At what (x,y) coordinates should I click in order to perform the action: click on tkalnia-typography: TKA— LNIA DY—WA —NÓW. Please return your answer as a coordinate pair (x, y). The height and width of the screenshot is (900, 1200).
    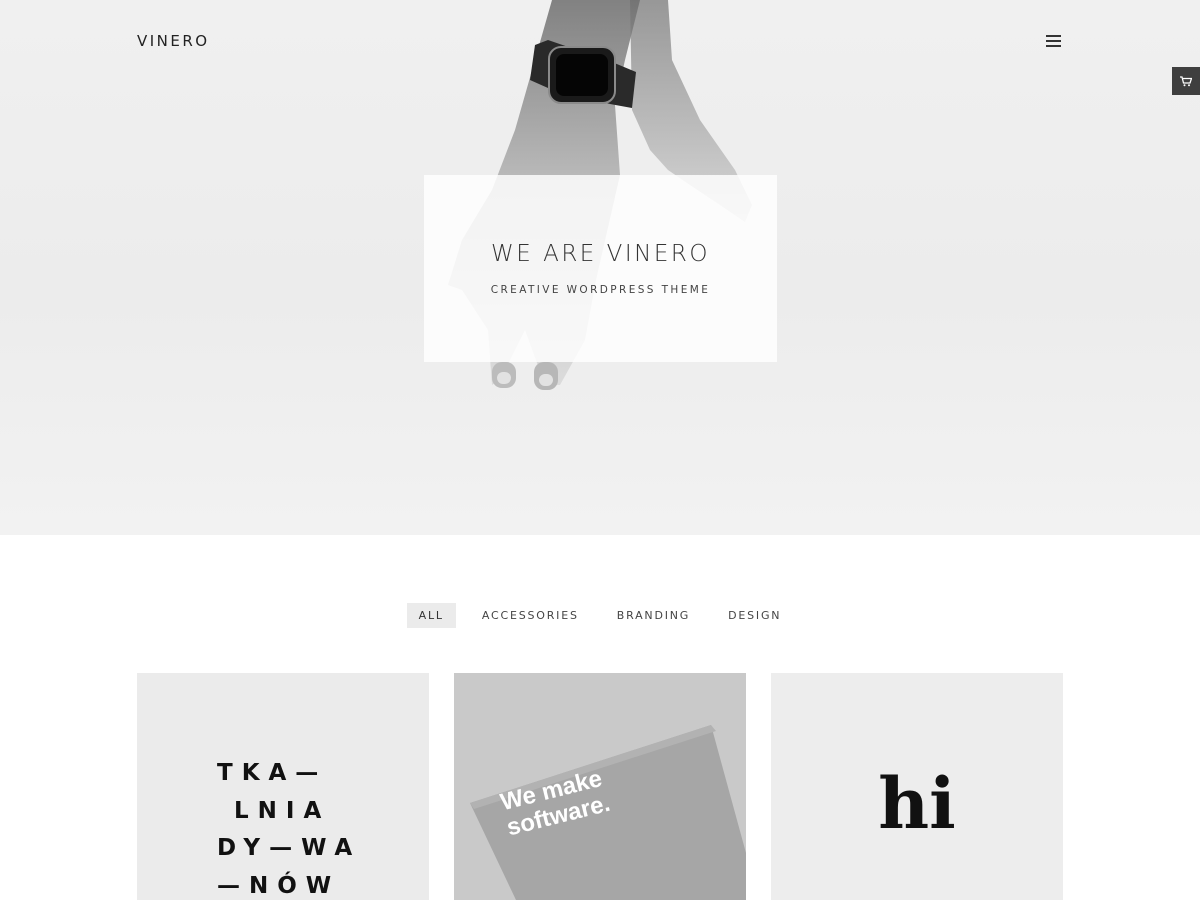
    Looking at the image, I should click on (289, 827).